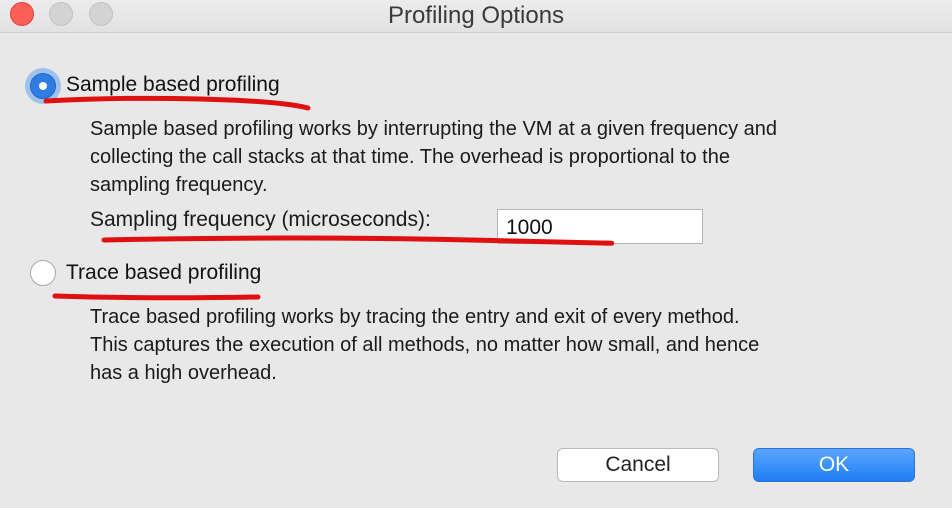 Image resolution: width=952 pixels, height=508 pixels. I want to click on trace-based-radio, so click(43, 273).